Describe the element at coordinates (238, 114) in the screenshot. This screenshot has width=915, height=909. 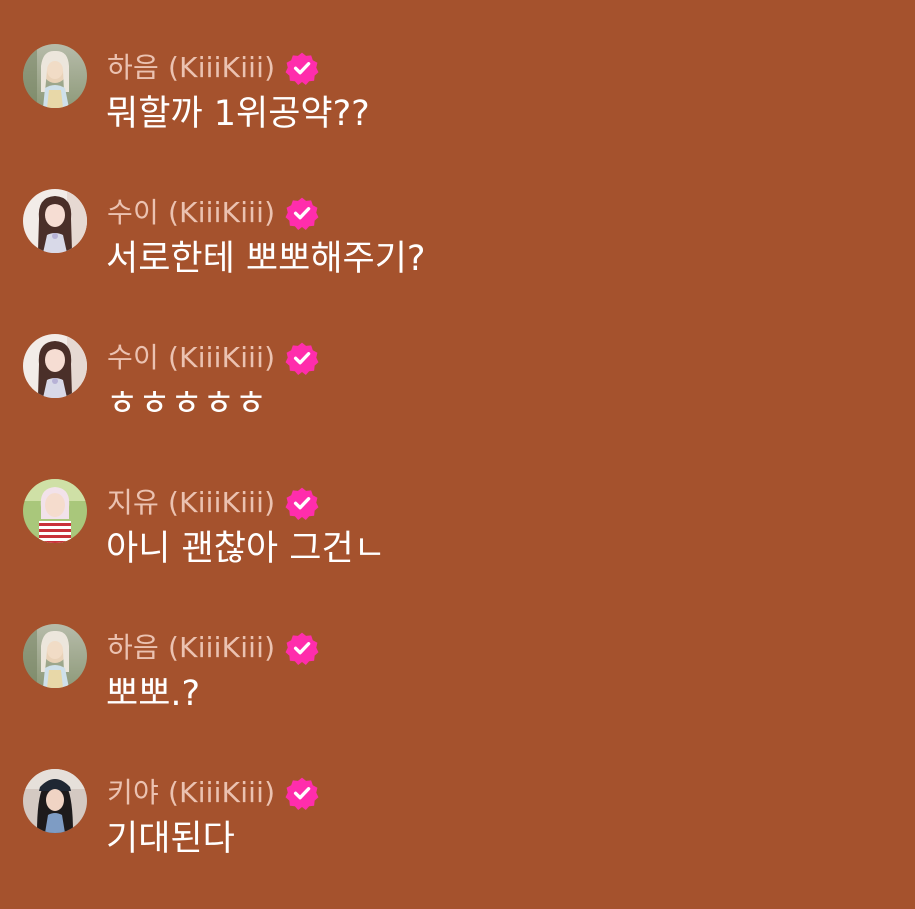
I see `message-text: 뭐할까 1위공약??` at that location.